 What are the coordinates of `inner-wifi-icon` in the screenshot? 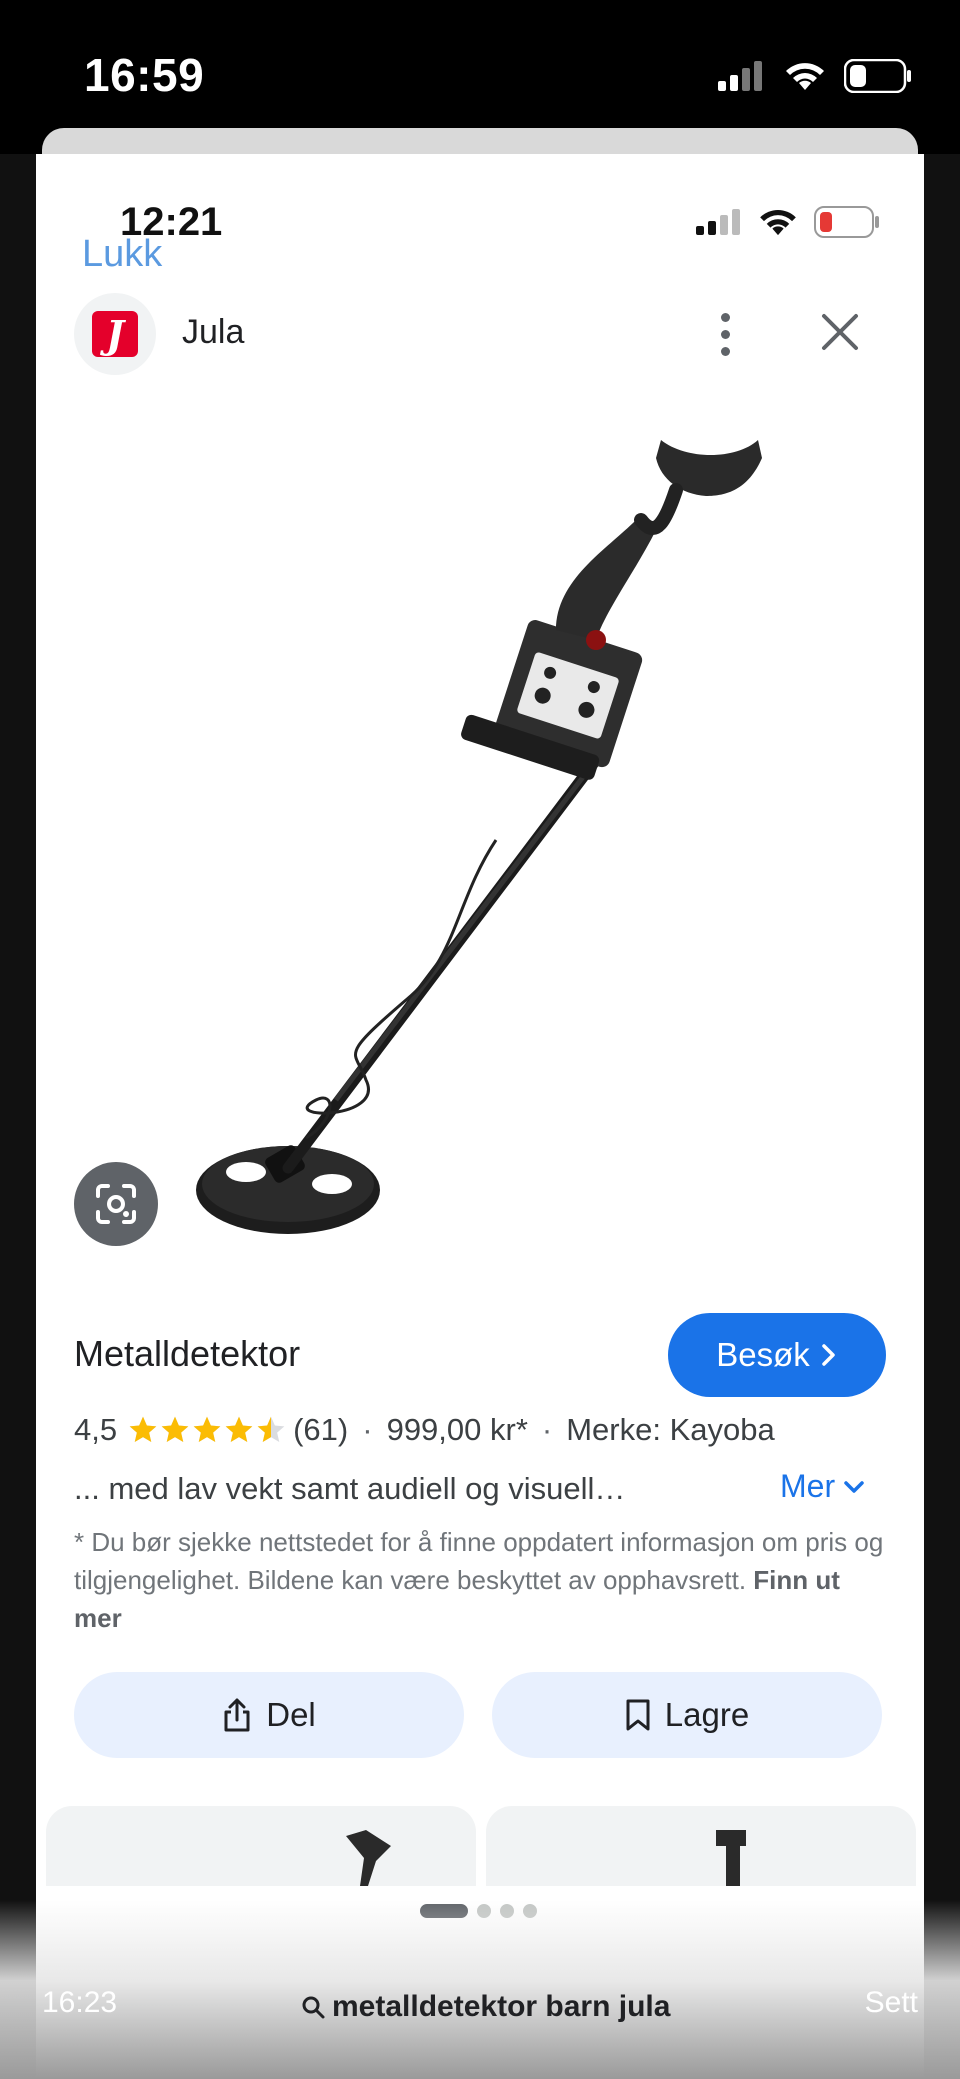 It's located at (778, 222).